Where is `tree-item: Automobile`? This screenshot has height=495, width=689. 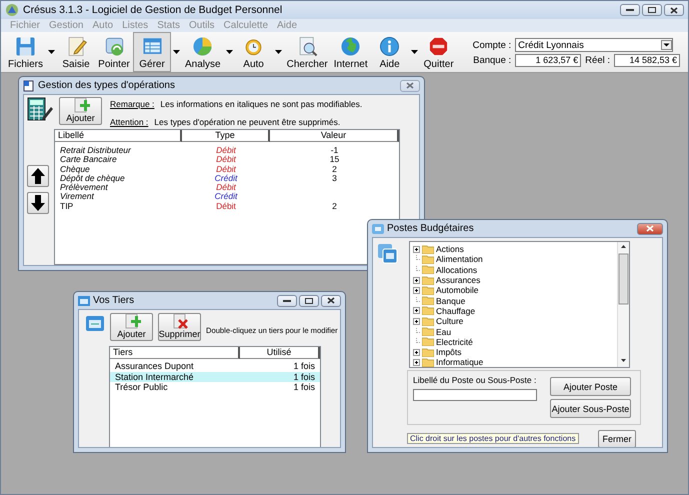
tree-item: Automobile is located at coordinates (515, 290).